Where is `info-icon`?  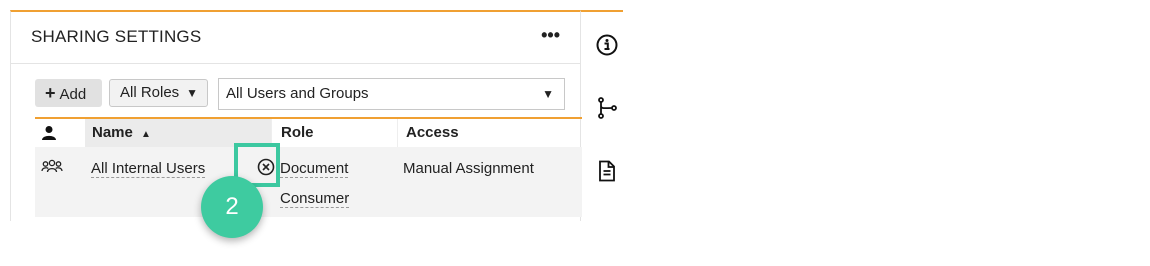 info-icon is located at coordinates (607, 45).